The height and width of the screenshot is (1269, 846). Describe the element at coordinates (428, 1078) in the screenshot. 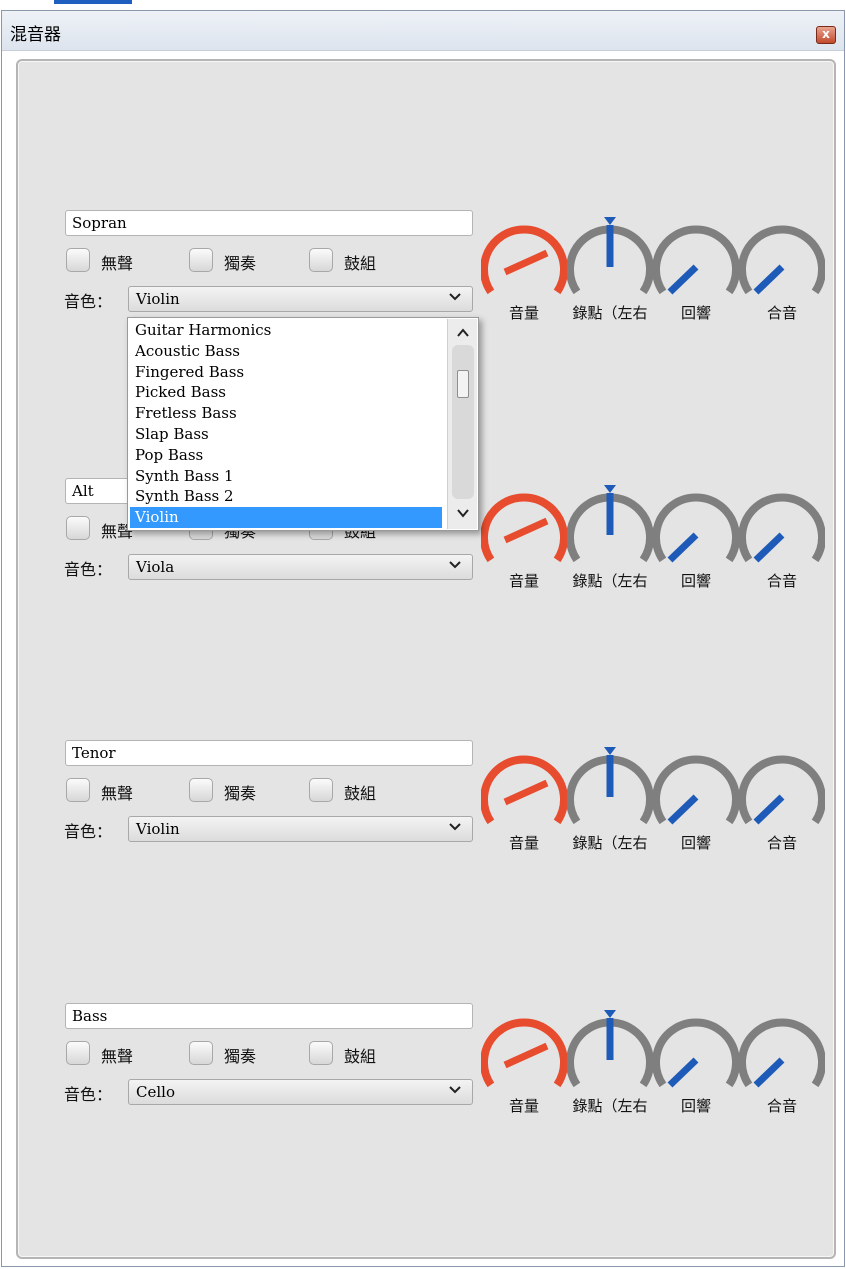

I see `track-section-4: Bass 無聲 獨奏 鼓組 音色： Cello 音量 錄點（左右 回響 合音` at that location.